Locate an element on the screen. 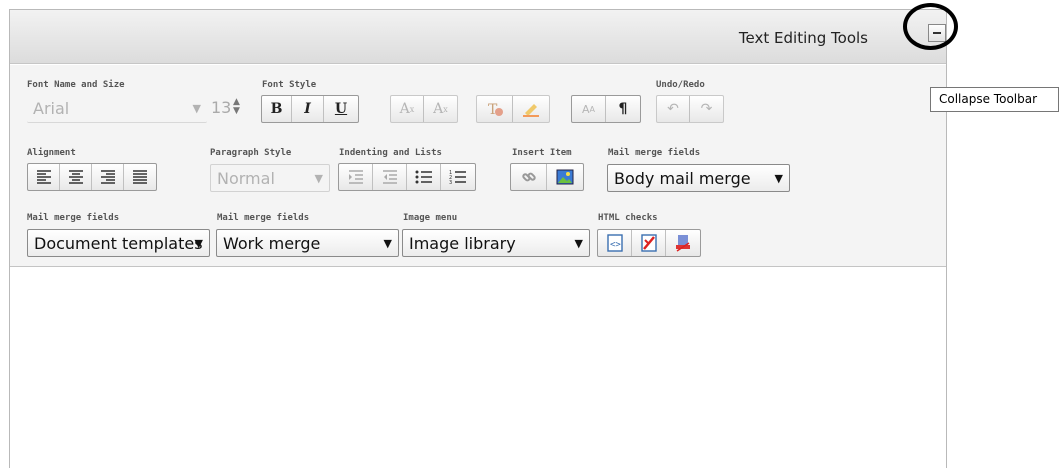 The image size is (1059, 469). redo-icon: ↷ is located at coordinates (706, 109).